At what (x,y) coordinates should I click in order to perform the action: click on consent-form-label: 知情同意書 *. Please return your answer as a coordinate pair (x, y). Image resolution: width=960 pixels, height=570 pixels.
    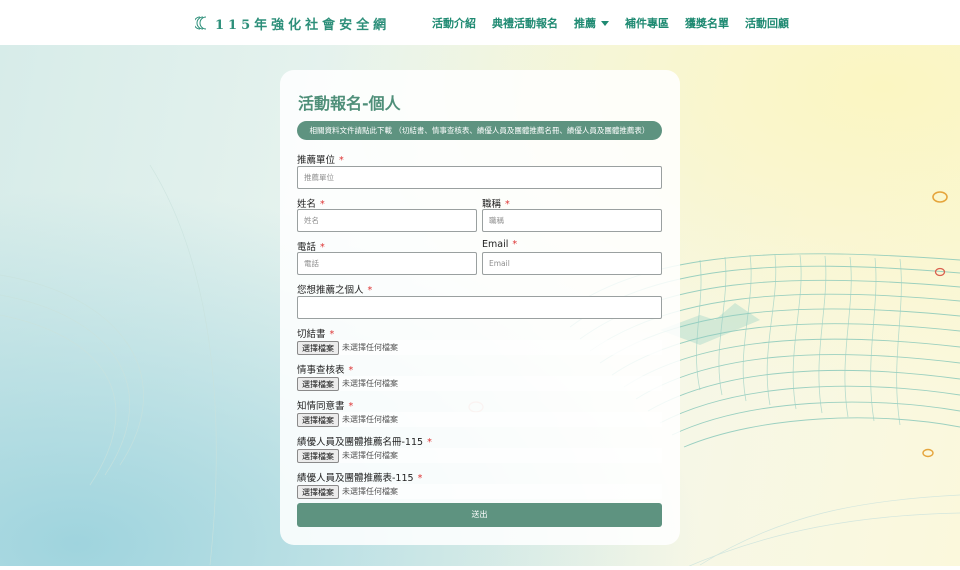
    Looking at the image, I should click on (325, 406).